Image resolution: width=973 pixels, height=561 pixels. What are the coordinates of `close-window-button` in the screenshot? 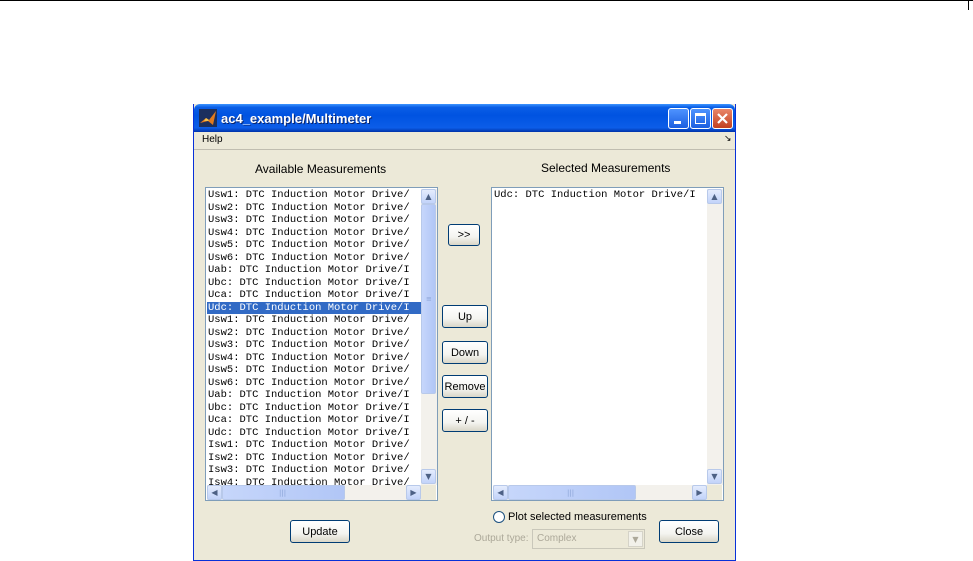 It's located at (722, 118).